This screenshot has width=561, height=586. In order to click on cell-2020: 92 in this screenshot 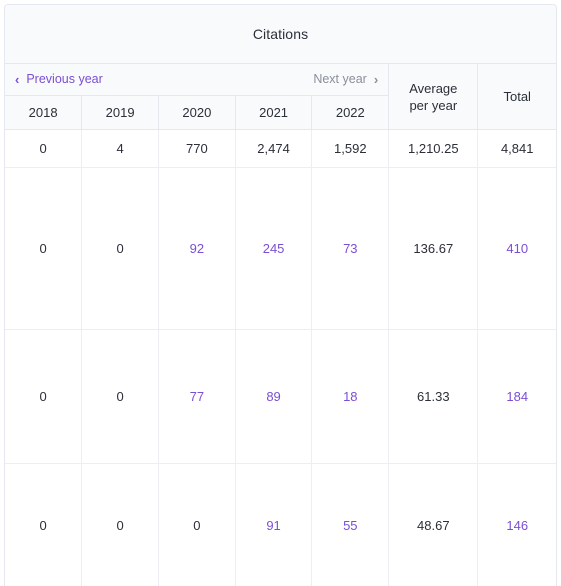, I will do `click(196, 249)`.